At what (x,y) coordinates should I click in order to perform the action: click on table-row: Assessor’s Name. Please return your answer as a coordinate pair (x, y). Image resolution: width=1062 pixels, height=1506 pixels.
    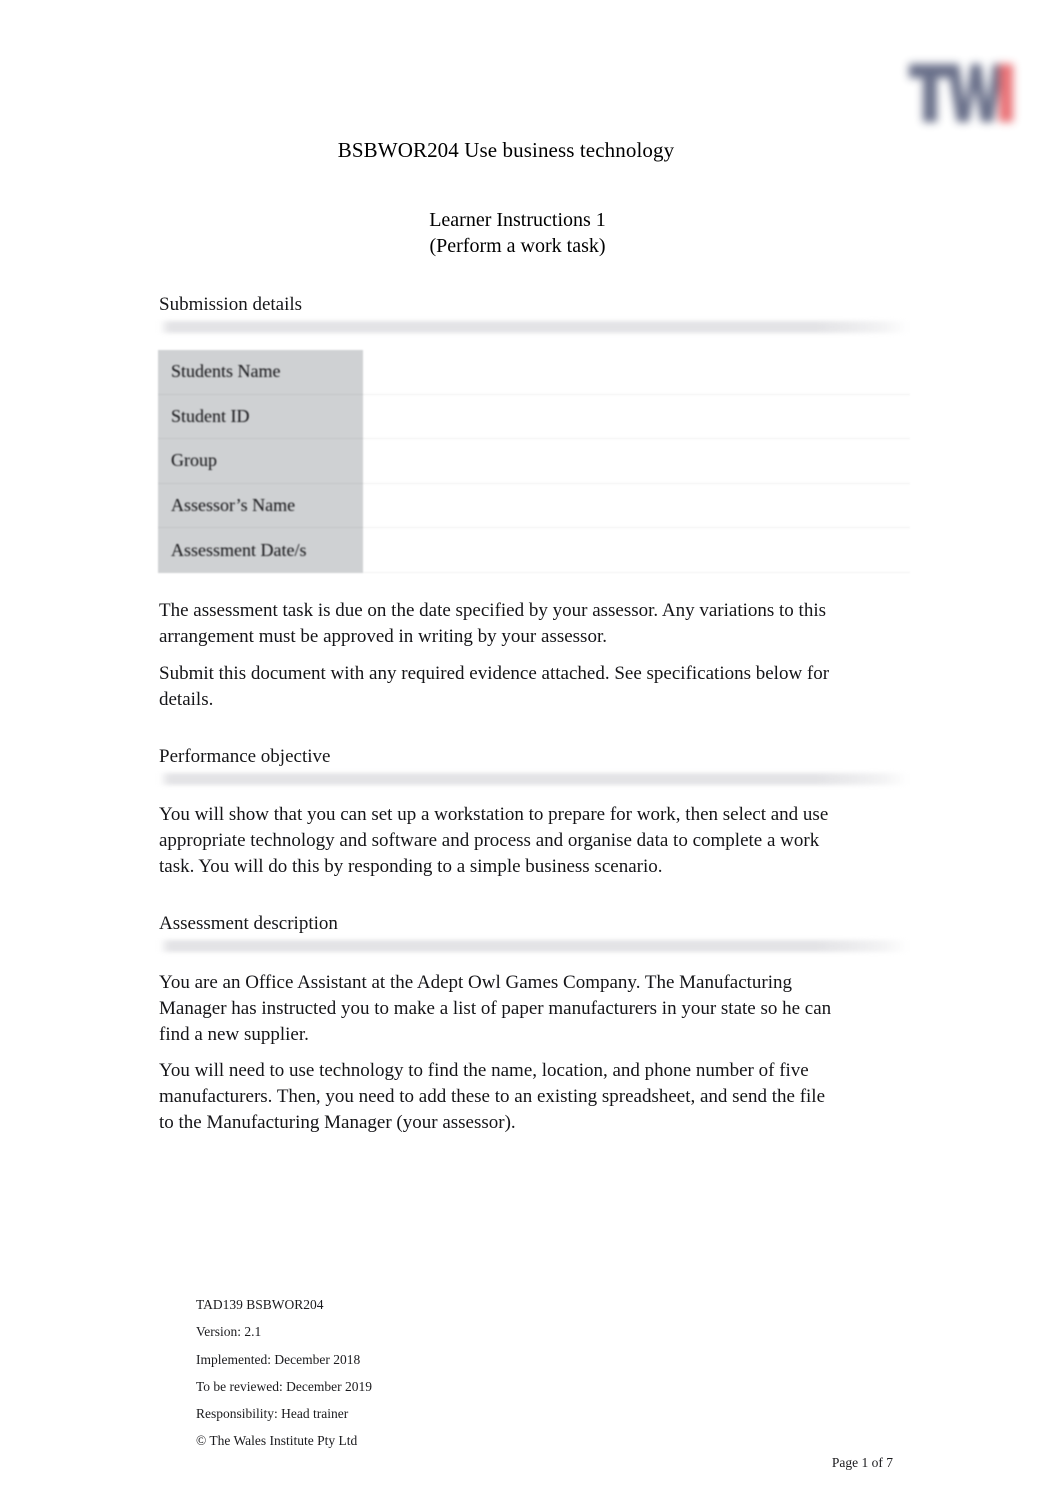
    Looking at the image, I should click on (534, 506).